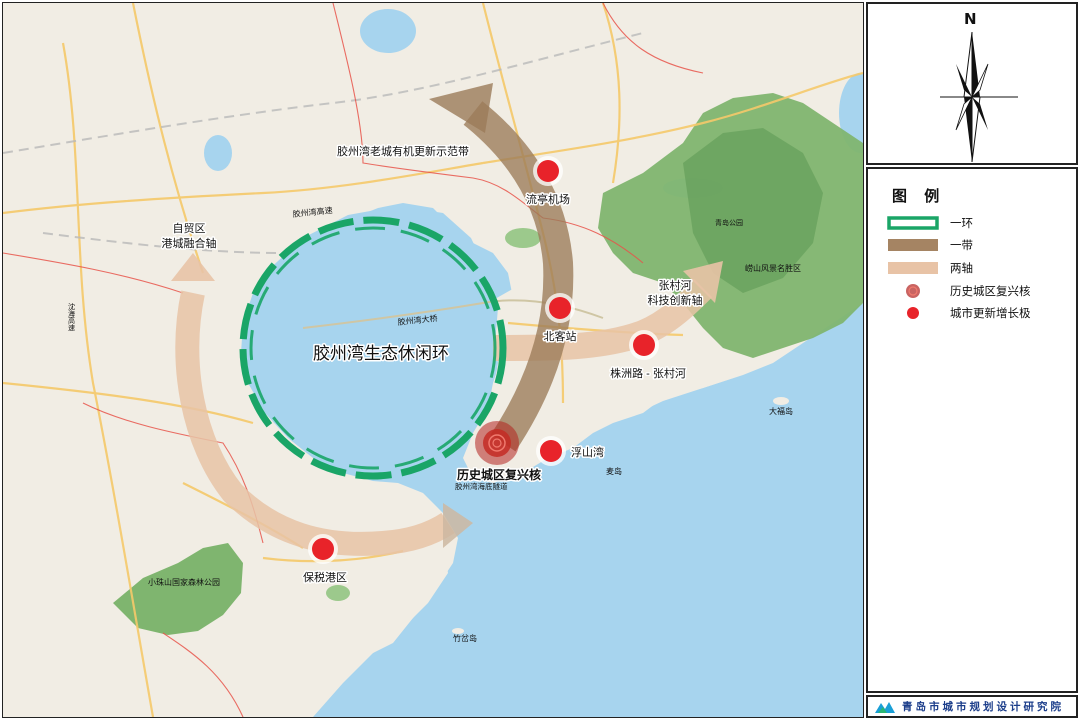 The height and width of the screenshot is (720, 1080). What do you see at coordinates (465, 638) in the screenshot?
I see `zhuchadao-label: 竹岔岛` at bounding box center [465, 638].